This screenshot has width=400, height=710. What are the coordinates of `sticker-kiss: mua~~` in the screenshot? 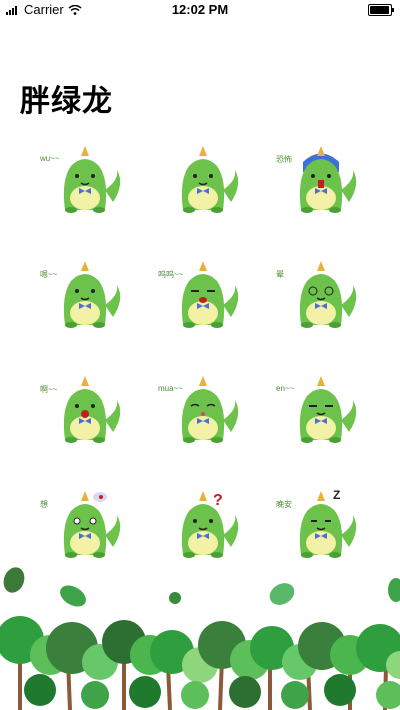 It's located at (203, 410).